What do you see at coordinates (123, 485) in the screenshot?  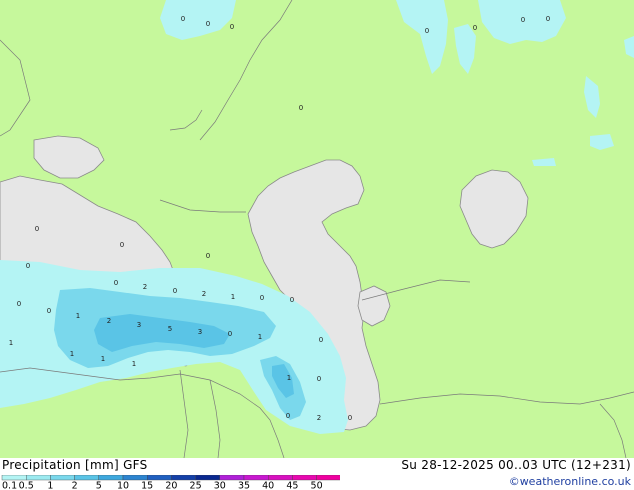 I see `legend-label: 10` at bounding box center [123, 485].